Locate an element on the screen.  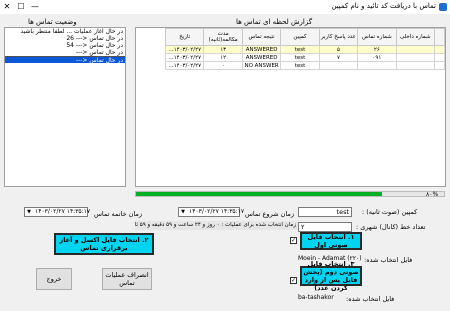
start-time-label: زمان شروع تماس is located at coordinates (270, 214).